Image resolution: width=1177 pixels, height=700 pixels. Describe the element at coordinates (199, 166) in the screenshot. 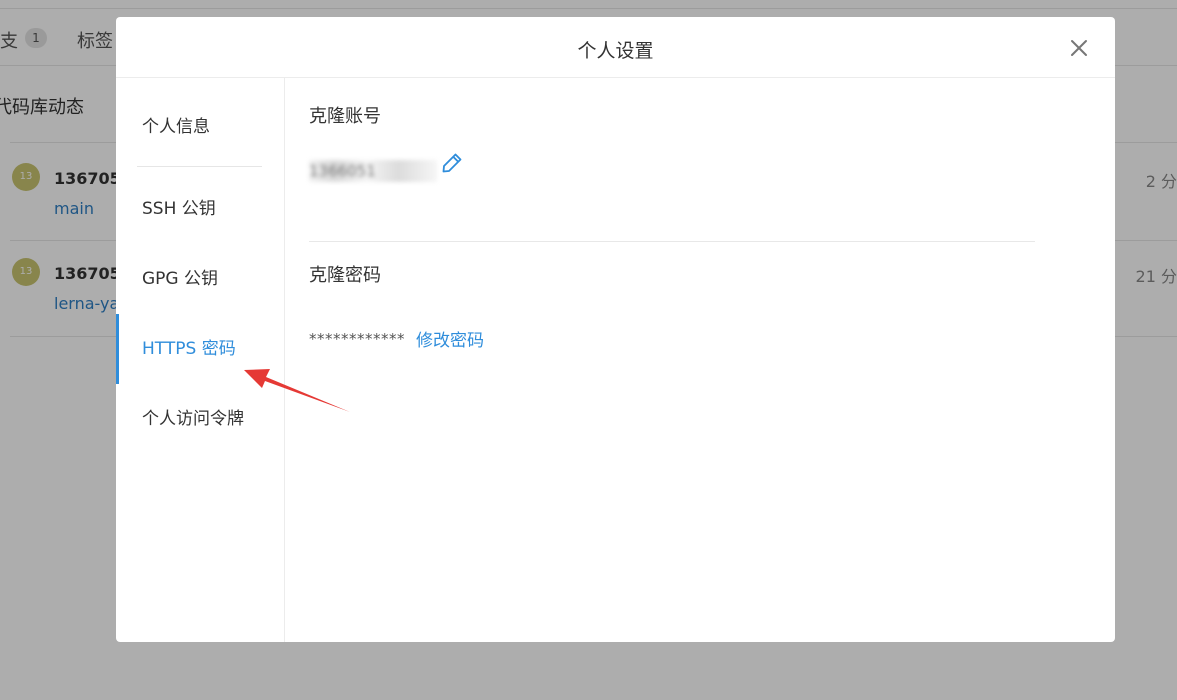

I see `sidebar-divider` at that location.